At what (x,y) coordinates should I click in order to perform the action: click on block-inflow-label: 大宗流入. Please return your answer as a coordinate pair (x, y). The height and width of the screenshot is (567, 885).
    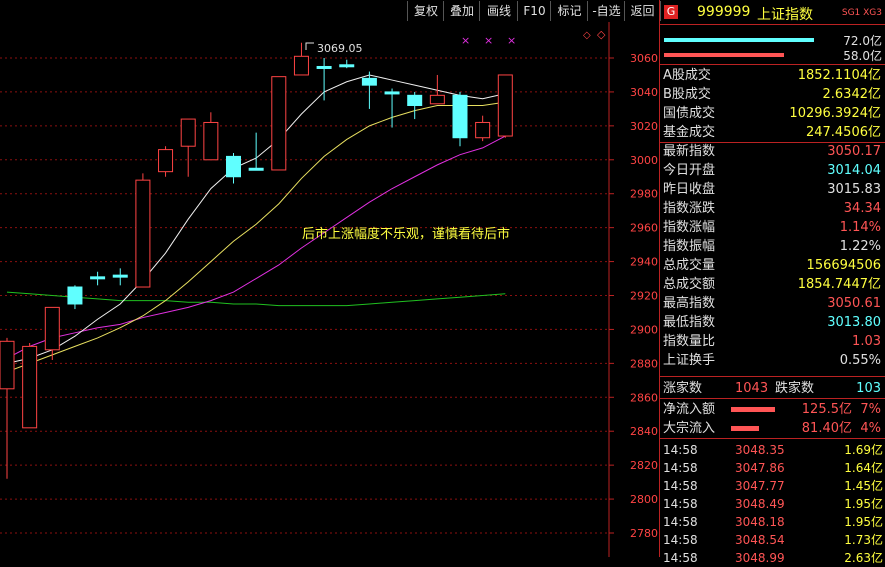
    Looking at the image, I should click on (689, 428).